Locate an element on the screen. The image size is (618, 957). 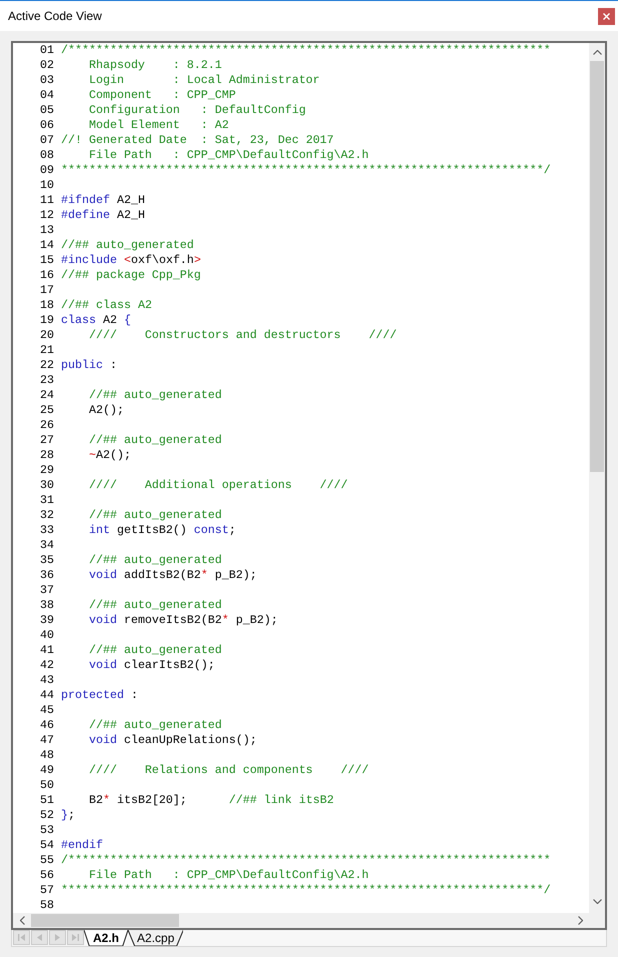
code-line: void cleanUpRelations(); is located at coordinates (172, 740).